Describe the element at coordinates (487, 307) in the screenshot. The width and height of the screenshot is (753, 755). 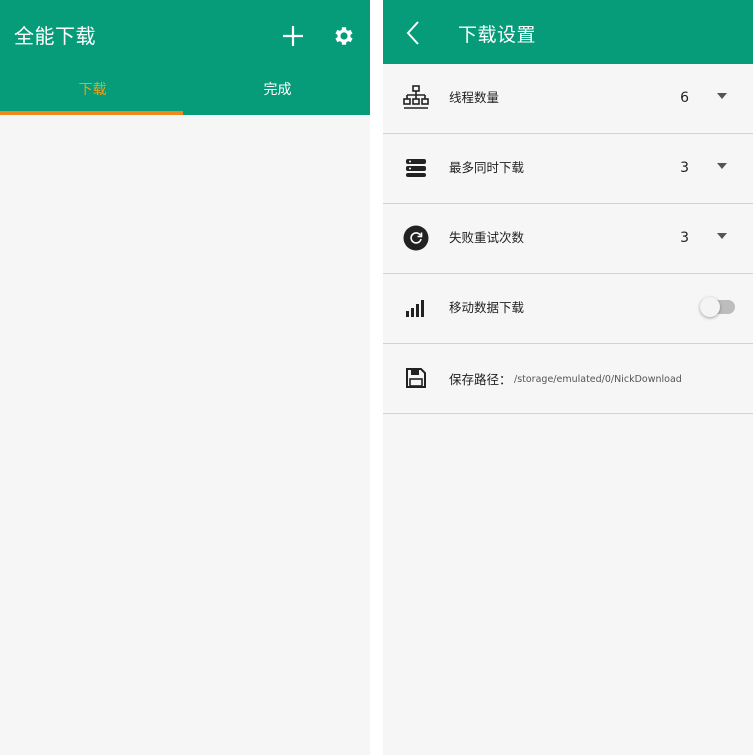
I see `setting-label: 移动数据下载` at that location.